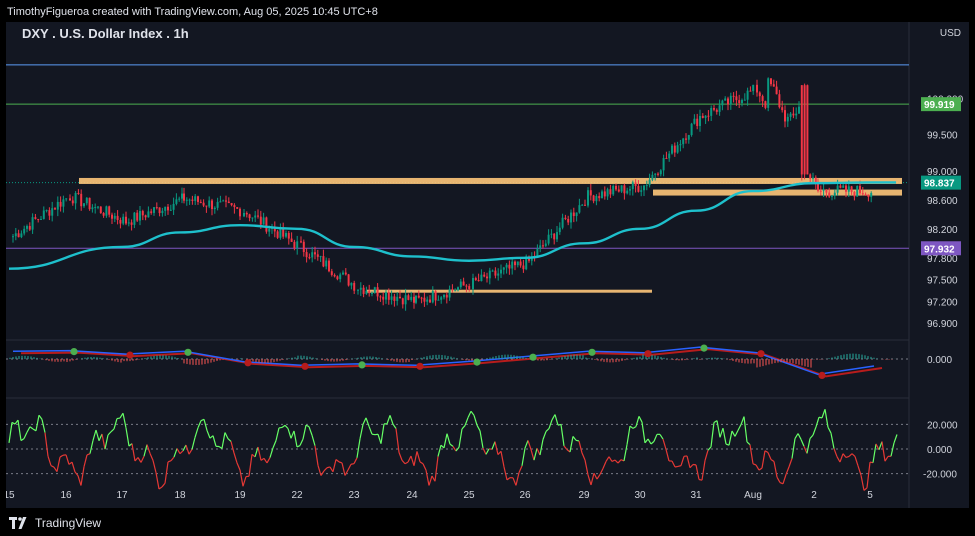 The width and height of the screenshot is (975, 536). What do you see at coordinates (939, 450) in the screenshot?
I see `oscillator-tick-label: 0.000` at bounding box center [939, 450].